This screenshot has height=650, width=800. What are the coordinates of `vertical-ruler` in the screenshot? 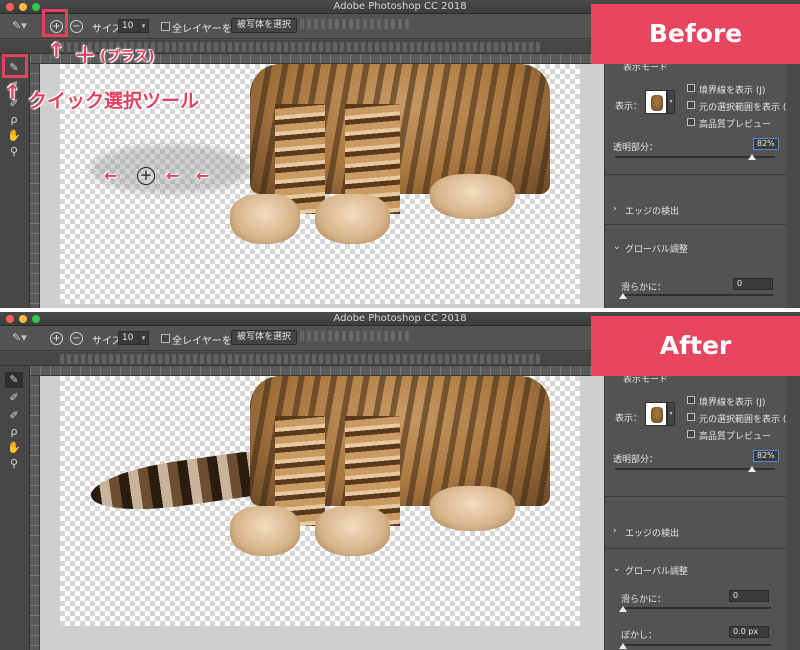 It's located at (35, 513).